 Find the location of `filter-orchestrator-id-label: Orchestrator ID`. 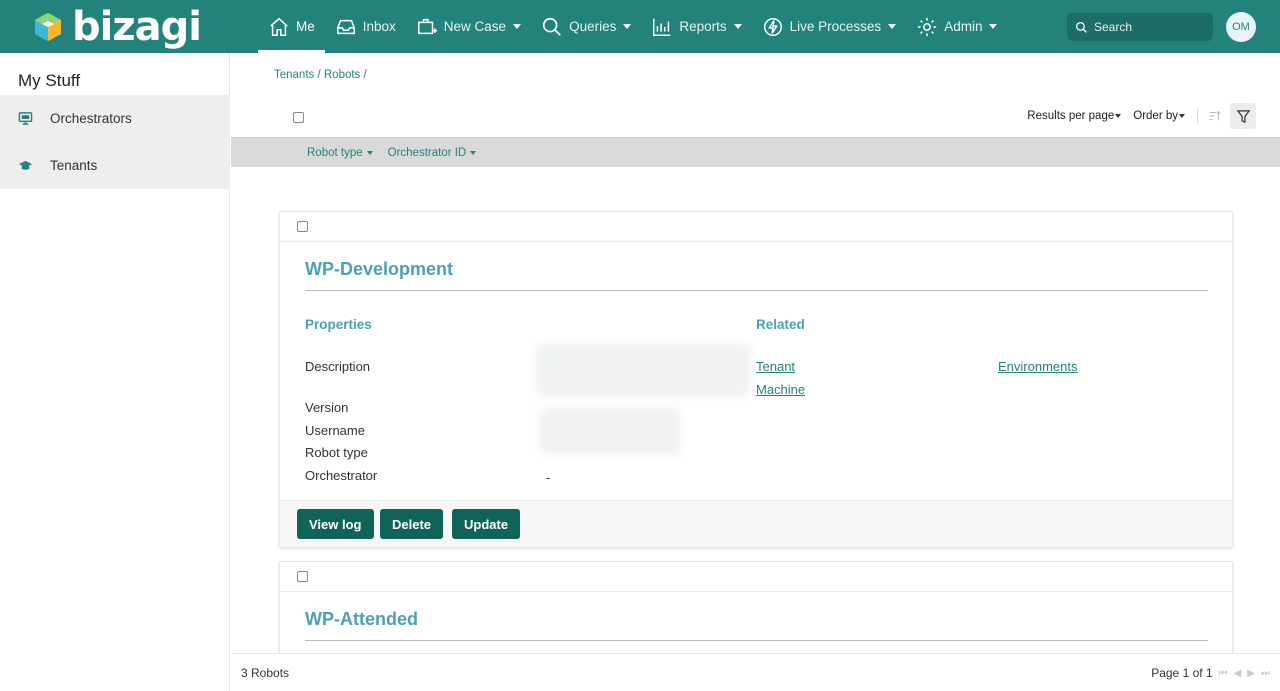

filter-orchestrator-id-label: Orchestrator ID is located at coordinates (427, 152).